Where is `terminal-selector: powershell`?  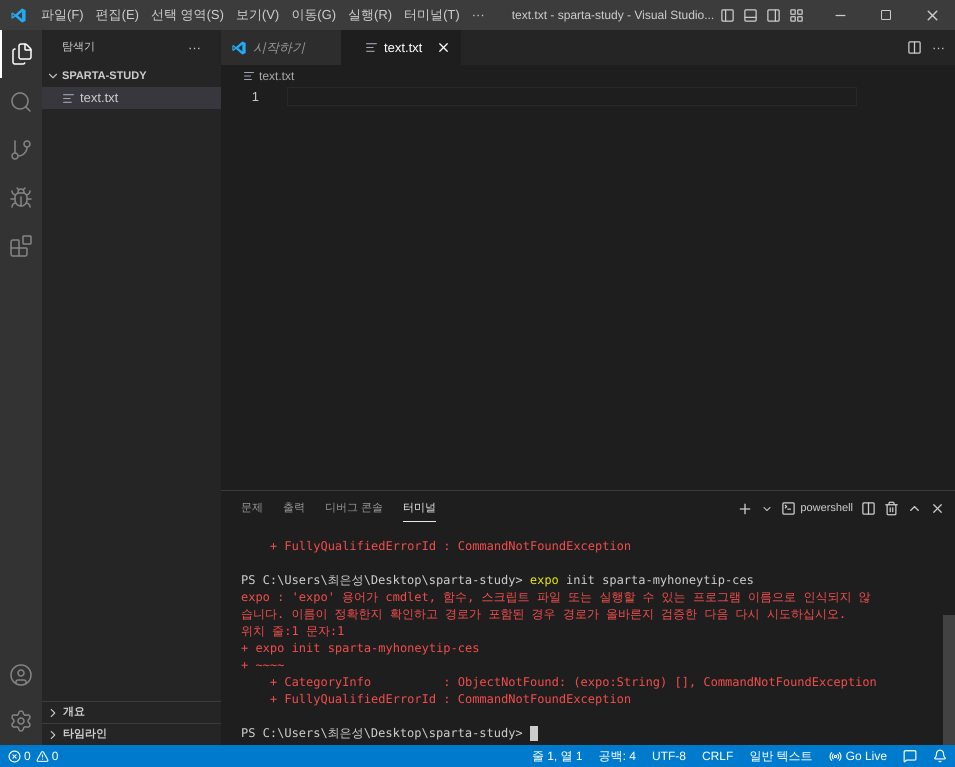
terminal-selector: powershell is located at coordinates (817, 508).